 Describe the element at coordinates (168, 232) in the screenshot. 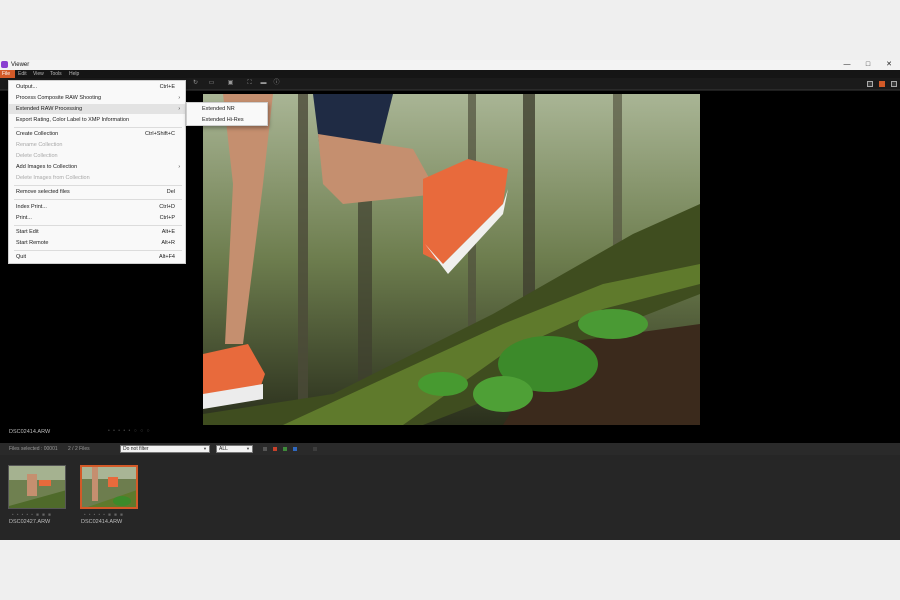

I see `menu-item-shortcut: Alt+E` at that location.